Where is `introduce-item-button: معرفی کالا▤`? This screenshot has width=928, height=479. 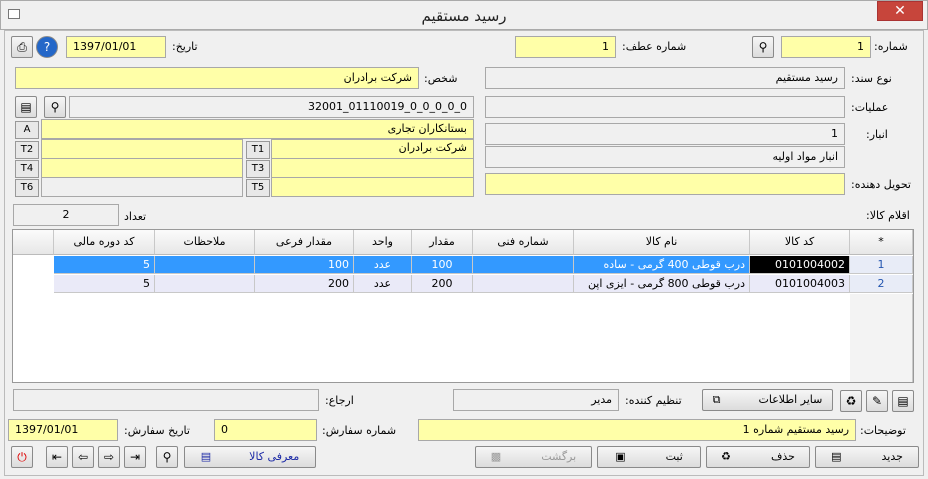
introduce-item-button: معرفی کالا▤ is located at coordinates (250, 457).